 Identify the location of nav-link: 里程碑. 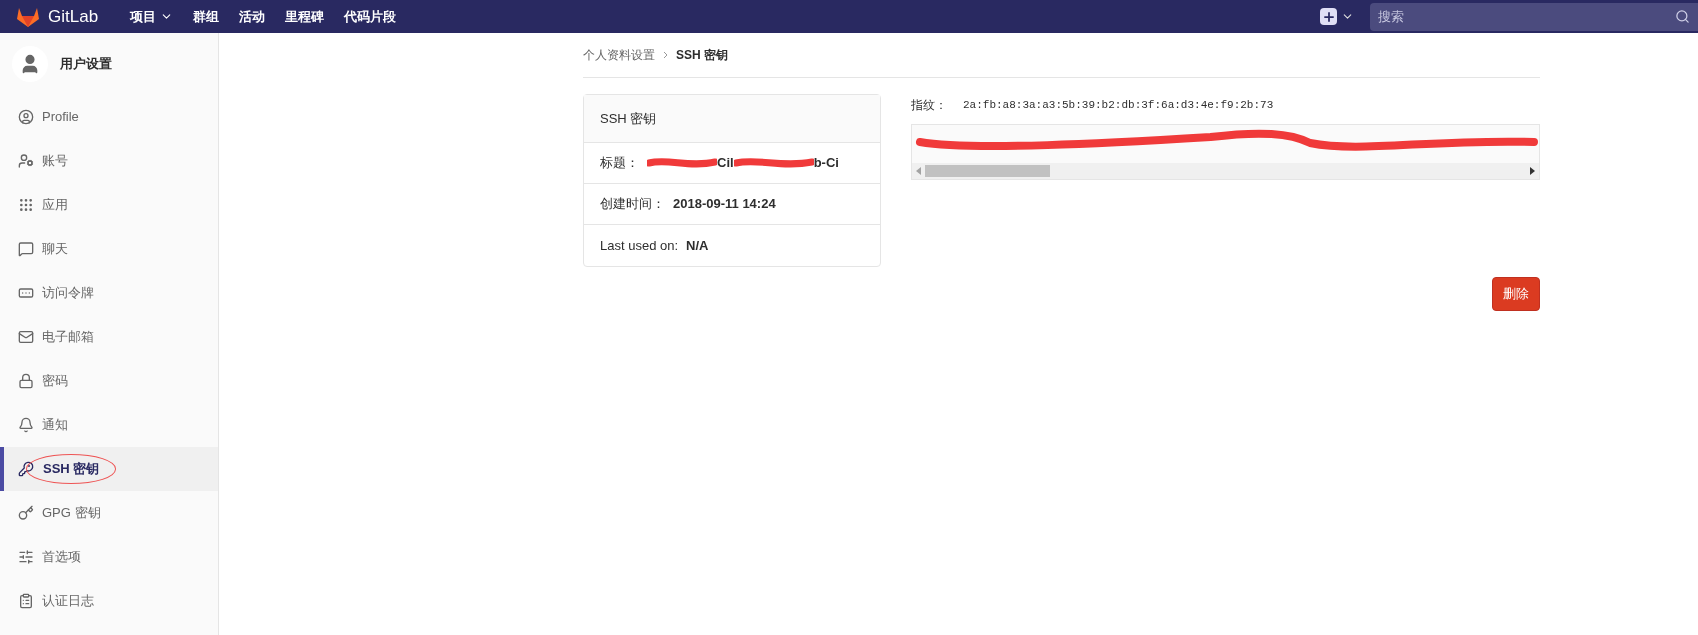
(305, 16).